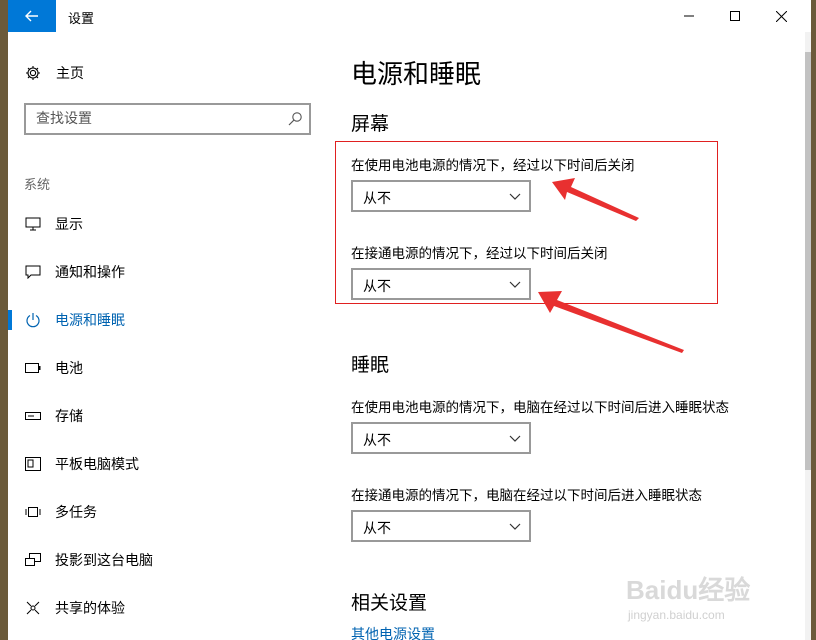 Image resolution: width=816 pixels, height=640 pixels. What do you see at coordinates (168, 464) in the screenshot?
I see `sidebar-item-tablet-mode: 平板电脑模式` at bounding box center [168, 464].